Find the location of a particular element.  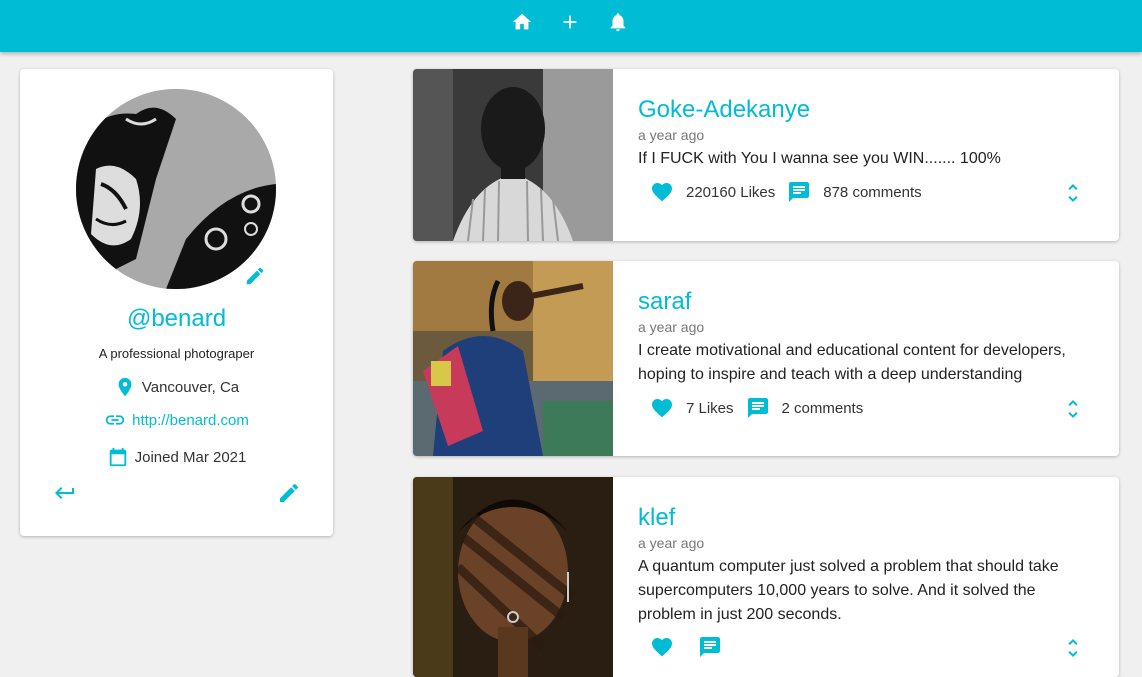

joined-text: Joined Mar 2021 is located at coordinates (190, 457).